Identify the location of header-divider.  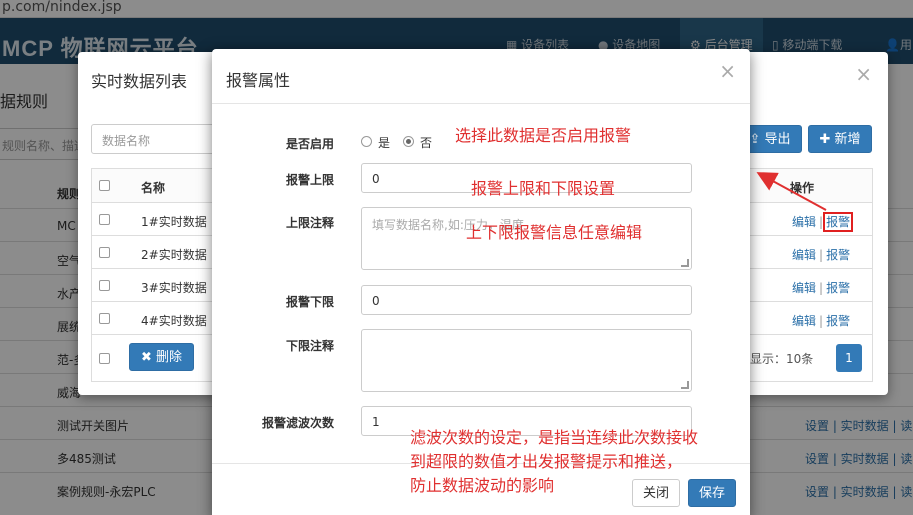
(481, 103).